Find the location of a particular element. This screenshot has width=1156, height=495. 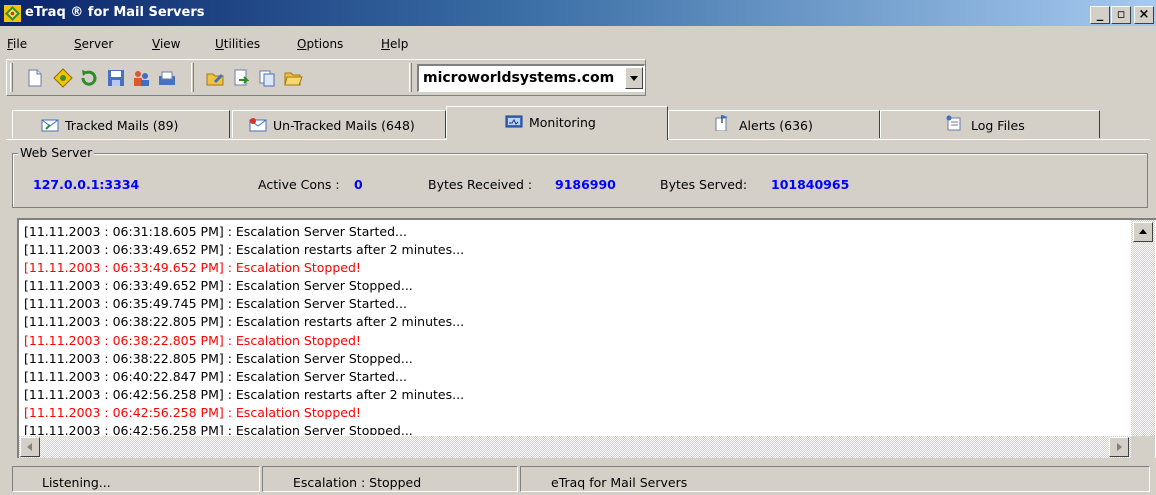

domain-combobox: microworldsystems.com is located at coordinates (531, 78).